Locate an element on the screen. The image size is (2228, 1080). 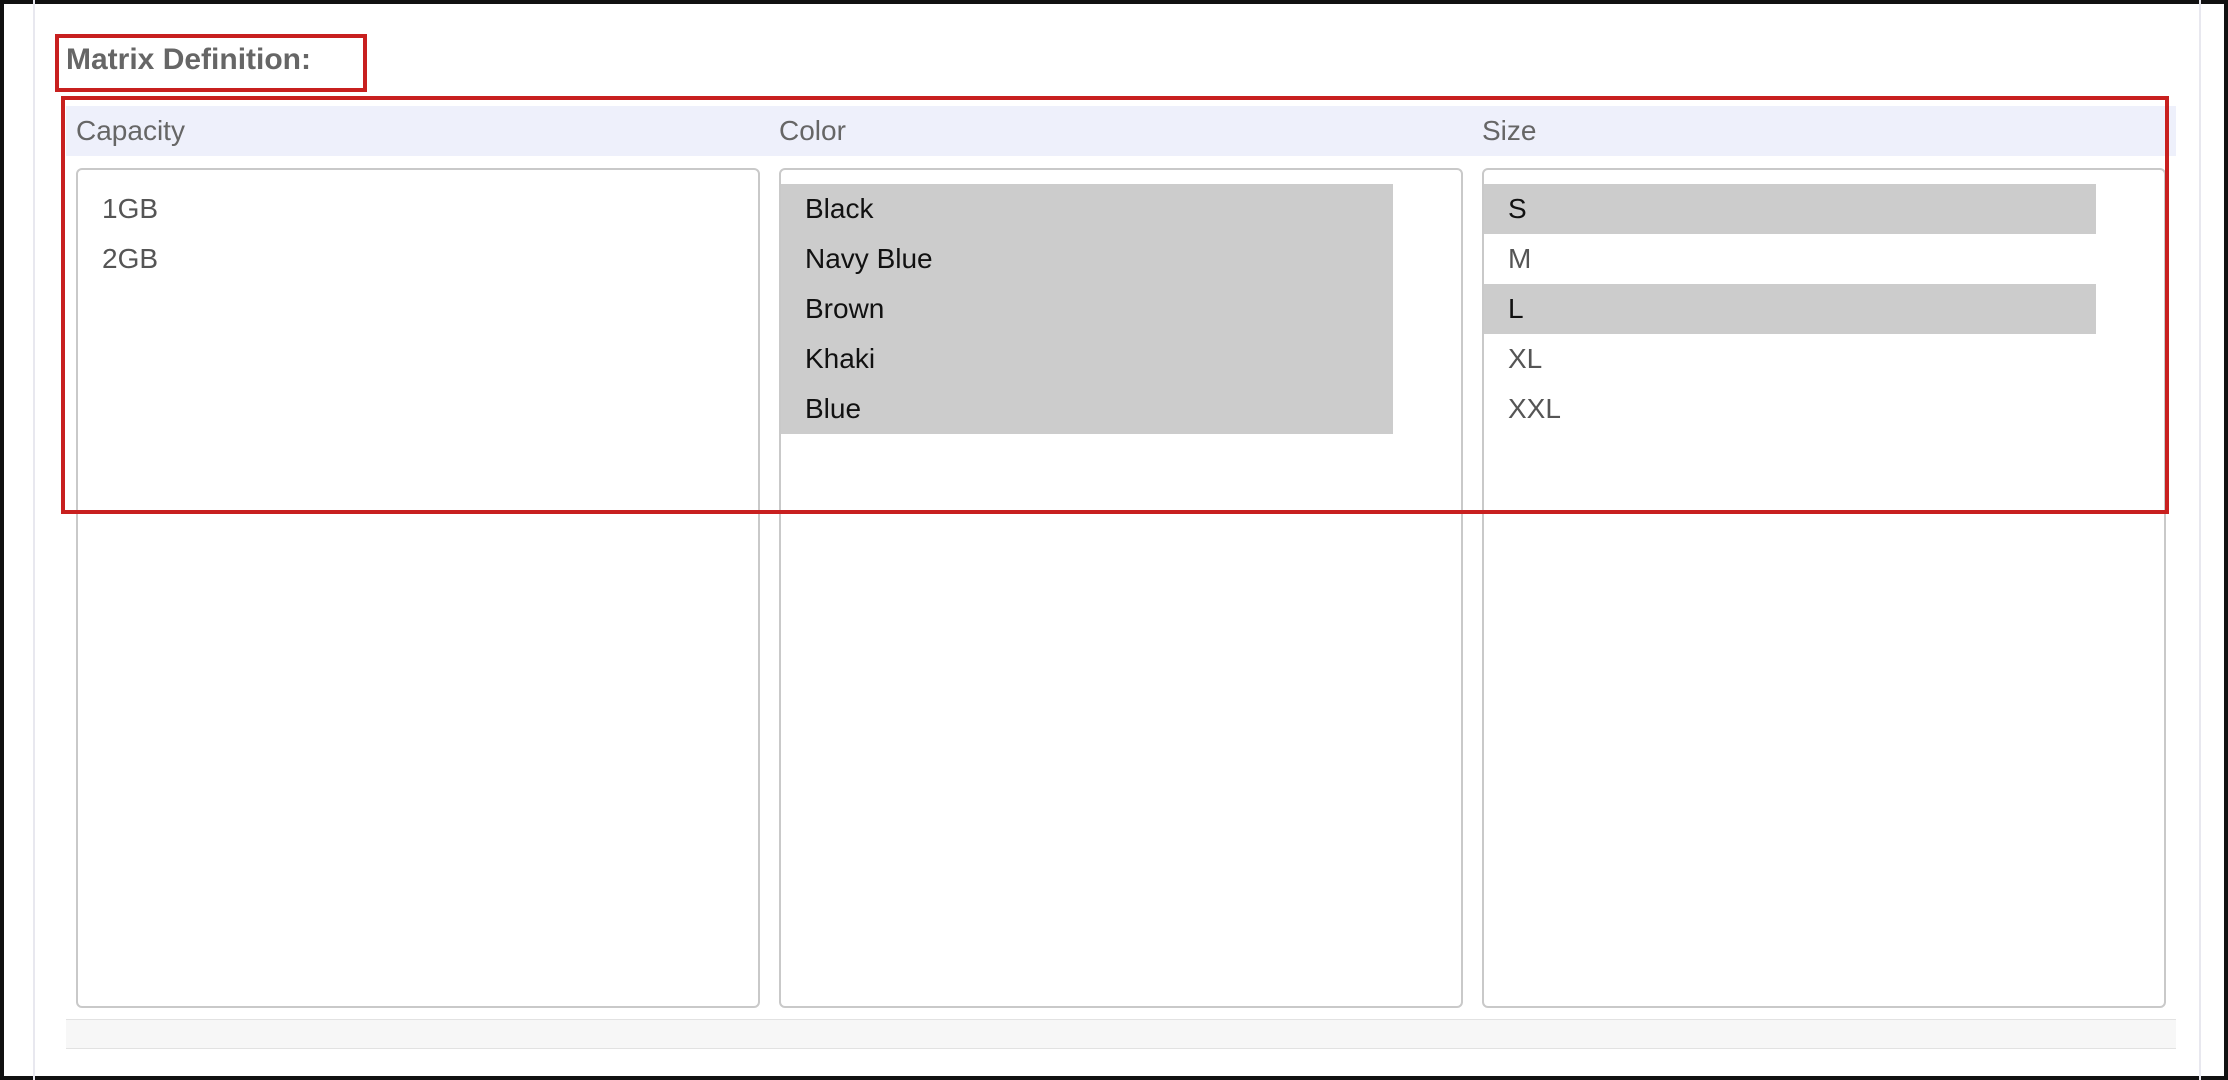
size-option: L is located at coordinates (1790, 309).